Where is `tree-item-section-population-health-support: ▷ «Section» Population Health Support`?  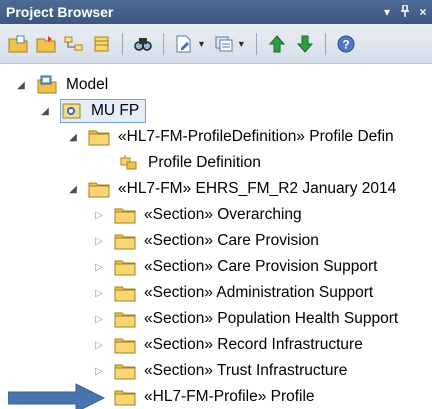
tree-item-section-population-health-support: ▷ «Section» Population Health Support is located at coordinates (245, 319).